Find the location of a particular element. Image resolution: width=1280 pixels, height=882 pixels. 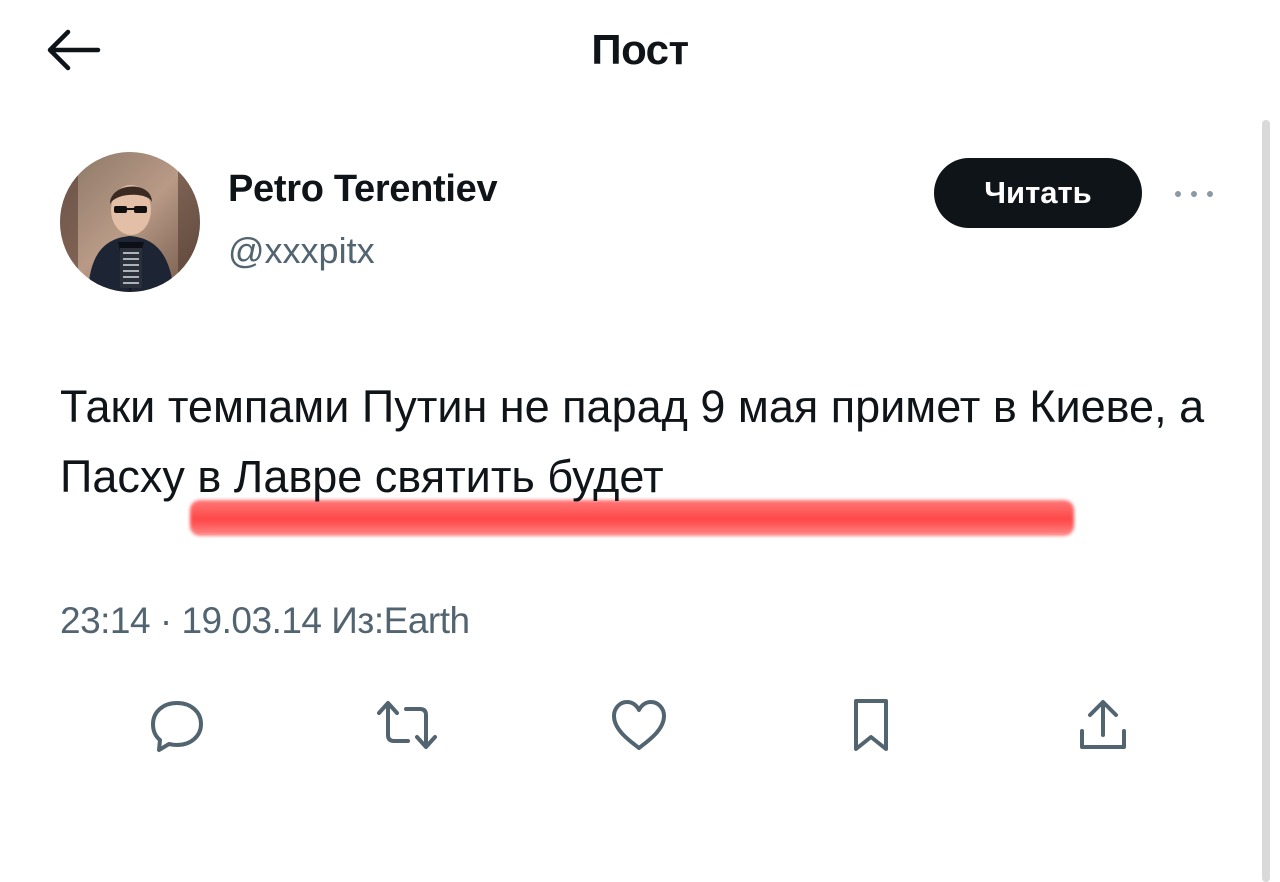

source-prefix: Из: is located at coordinates (357, 620).